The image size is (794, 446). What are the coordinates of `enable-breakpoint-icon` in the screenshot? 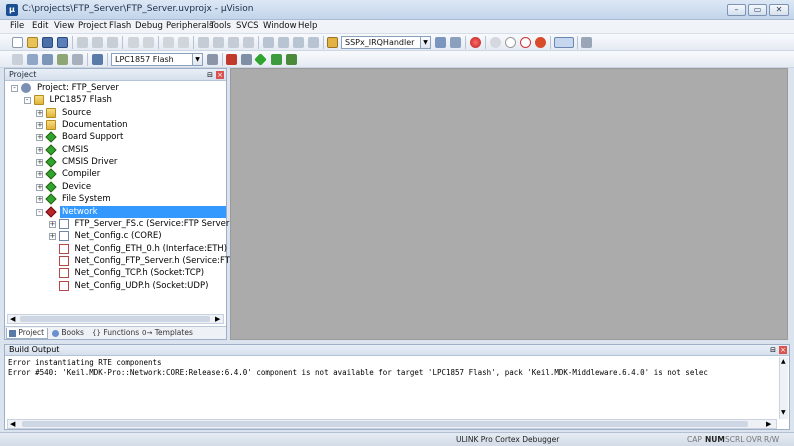 It's located at (510, 42).